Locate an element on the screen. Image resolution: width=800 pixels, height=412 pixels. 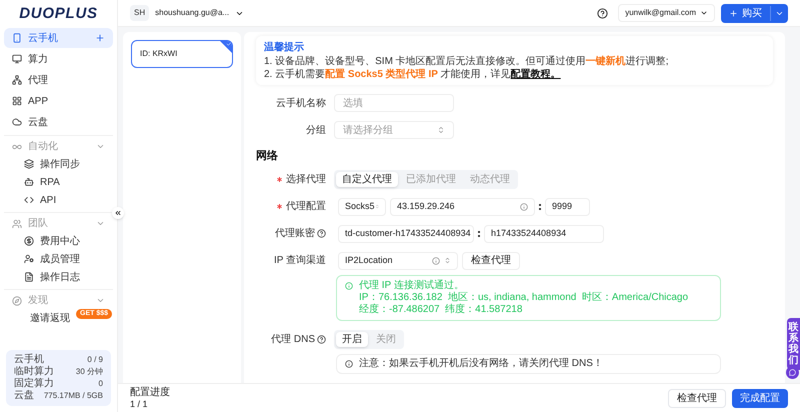
monitor-icon is located at coordinates (17, 59).